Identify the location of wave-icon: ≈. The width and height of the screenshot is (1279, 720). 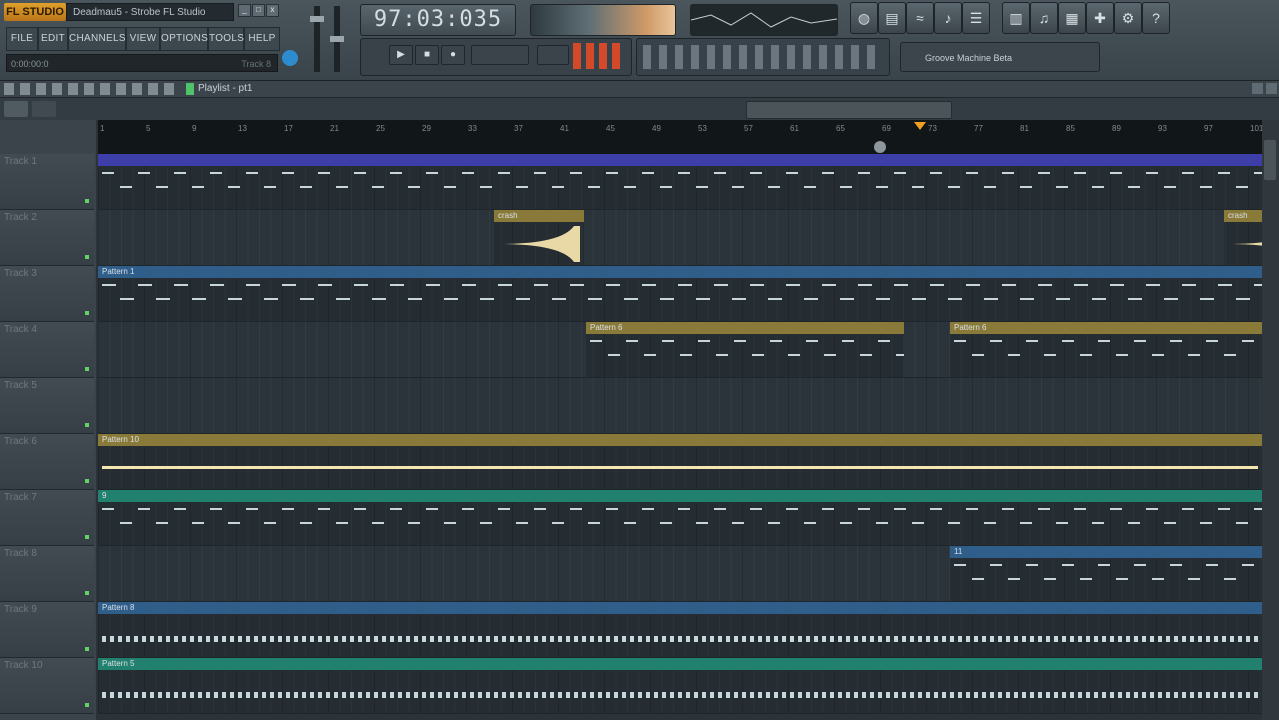
(920, 18).